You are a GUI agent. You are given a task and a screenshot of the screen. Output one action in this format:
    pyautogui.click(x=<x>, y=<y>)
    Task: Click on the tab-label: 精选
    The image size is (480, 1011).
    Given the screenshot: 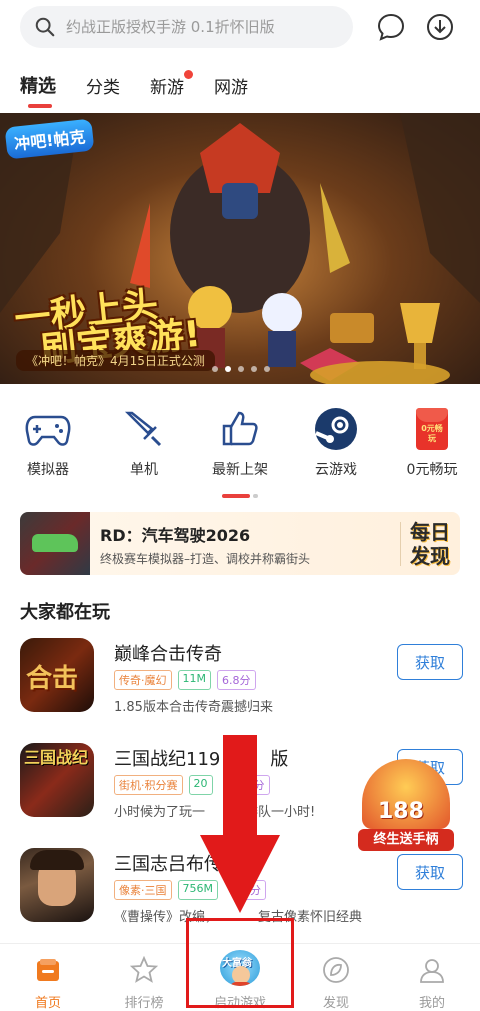 What is the action you would take?
    pyautogui.click(x=38, y=86)
    